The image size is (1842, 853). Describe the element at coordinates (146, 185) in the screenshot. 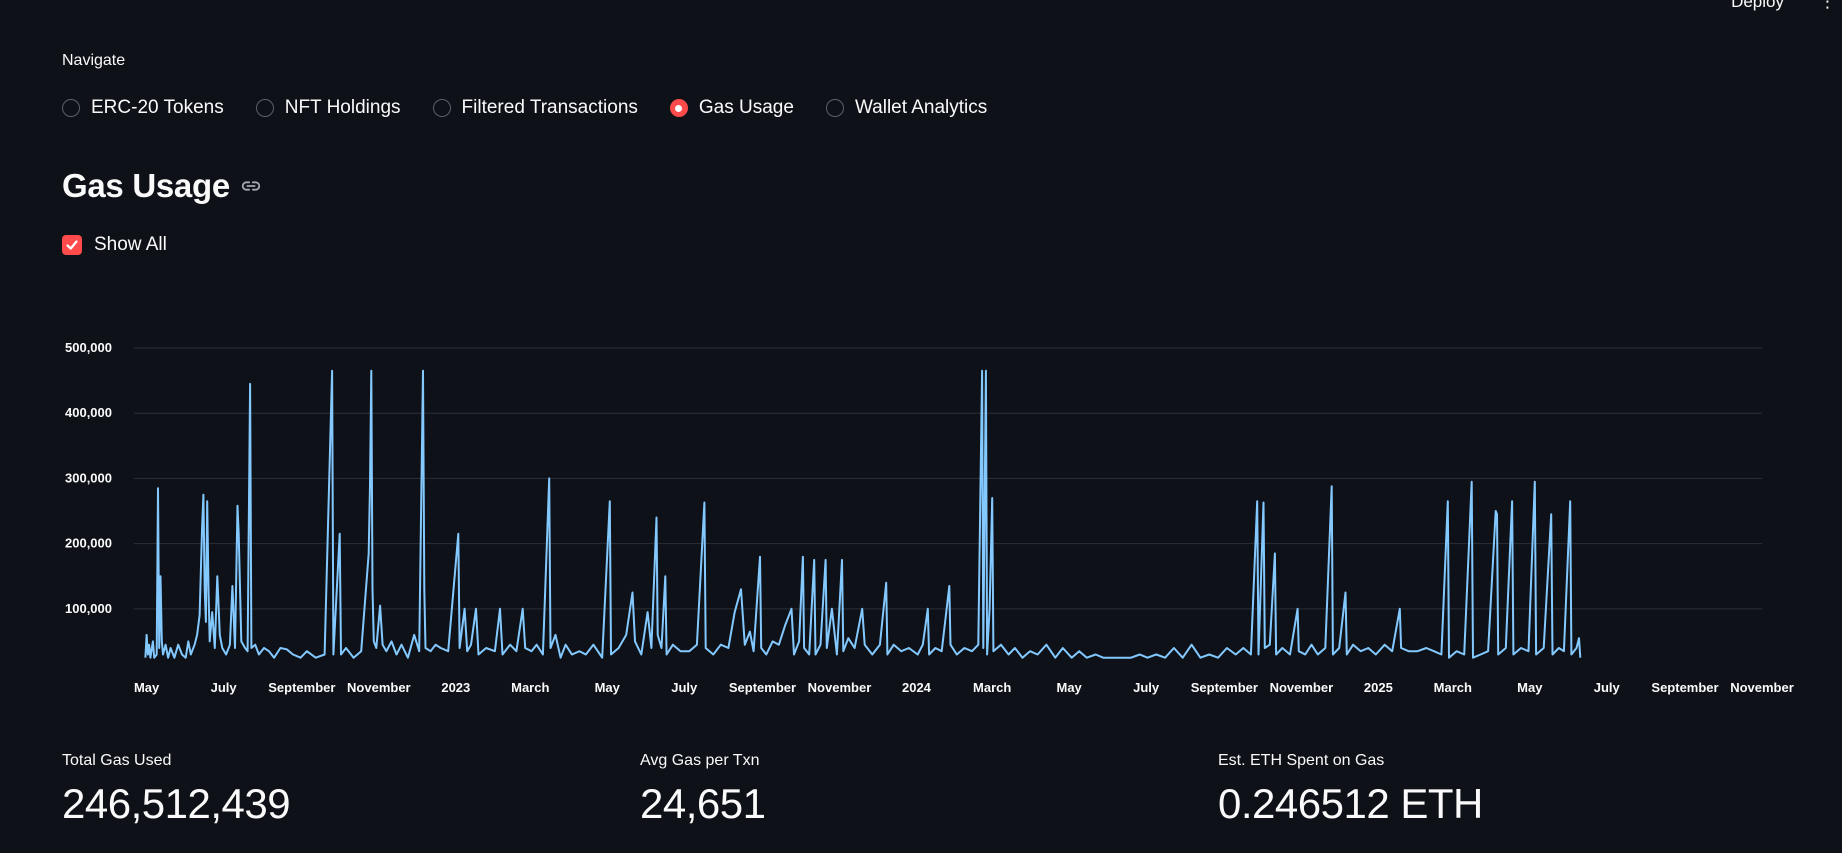

I see `page-title: Gas Usage` at that location.